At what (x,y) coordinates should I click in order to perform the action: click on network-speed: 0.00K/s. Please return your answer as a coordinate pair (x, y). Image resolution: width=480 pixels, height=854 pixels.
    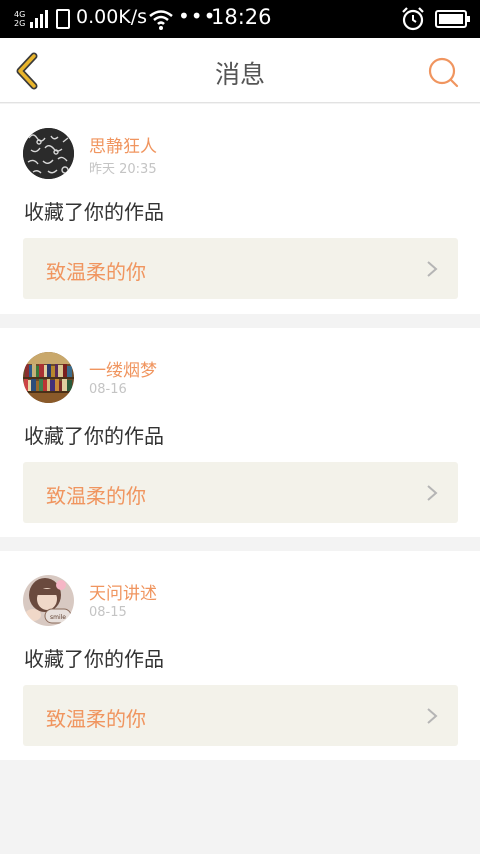
    Looking at the image, I should click on (112, 17).